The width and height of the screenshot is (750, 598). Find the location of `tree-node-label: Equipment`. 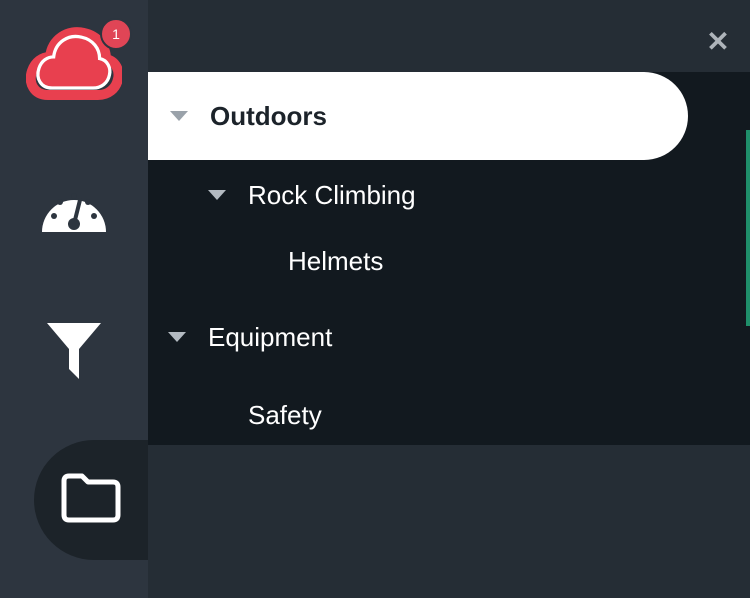

tree-node-label: Equipment is located at coordinates (270, 336).